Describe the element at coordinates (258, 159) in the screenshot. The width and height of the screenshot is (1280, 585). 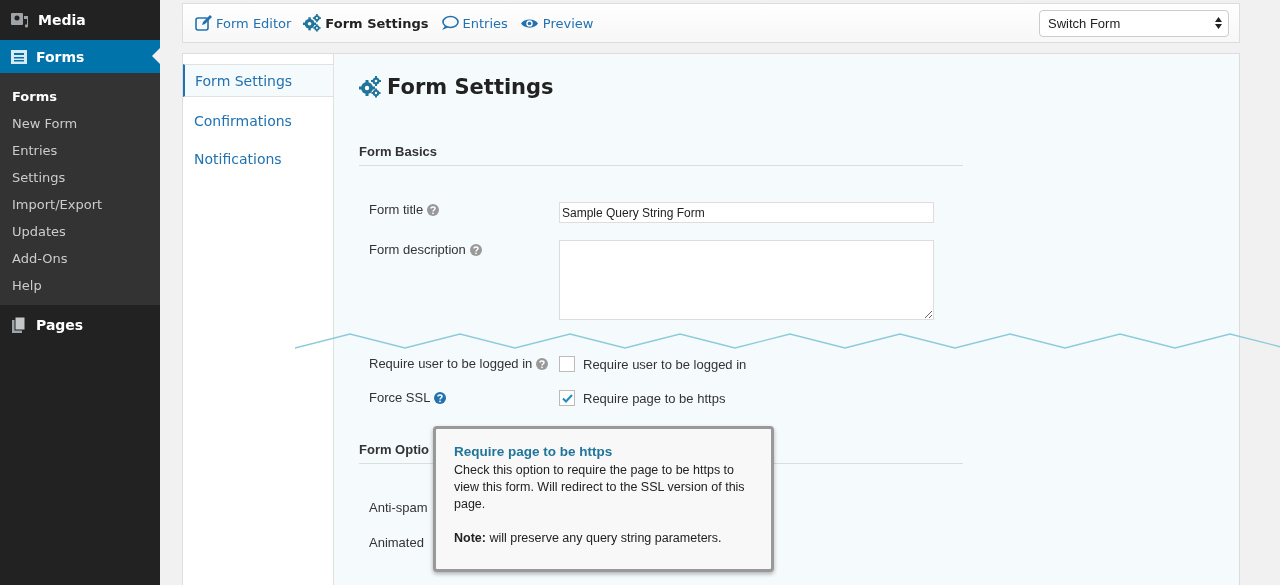
I see `settings-tab: Notifications` at that location.